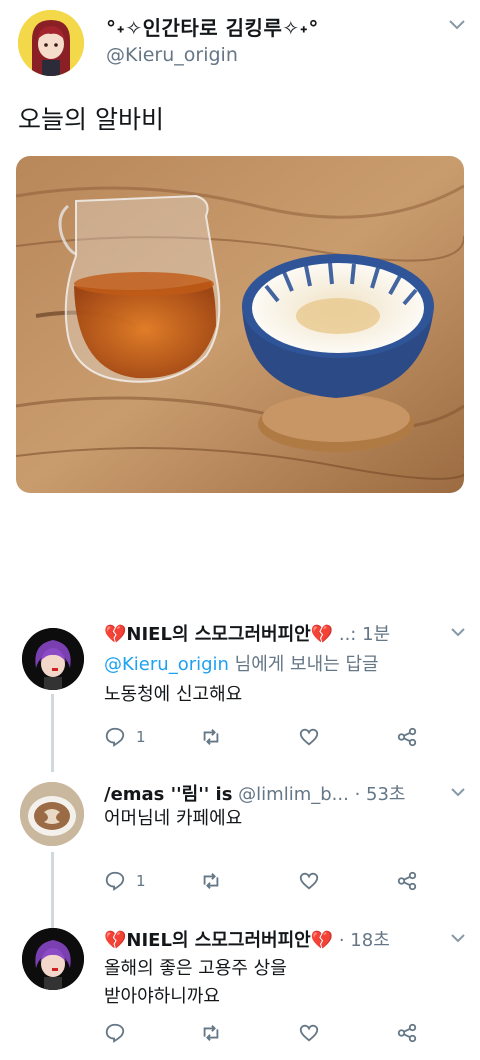 The image size is (480, 1060). I want to click on tweet-actions, so click(269, 1033).